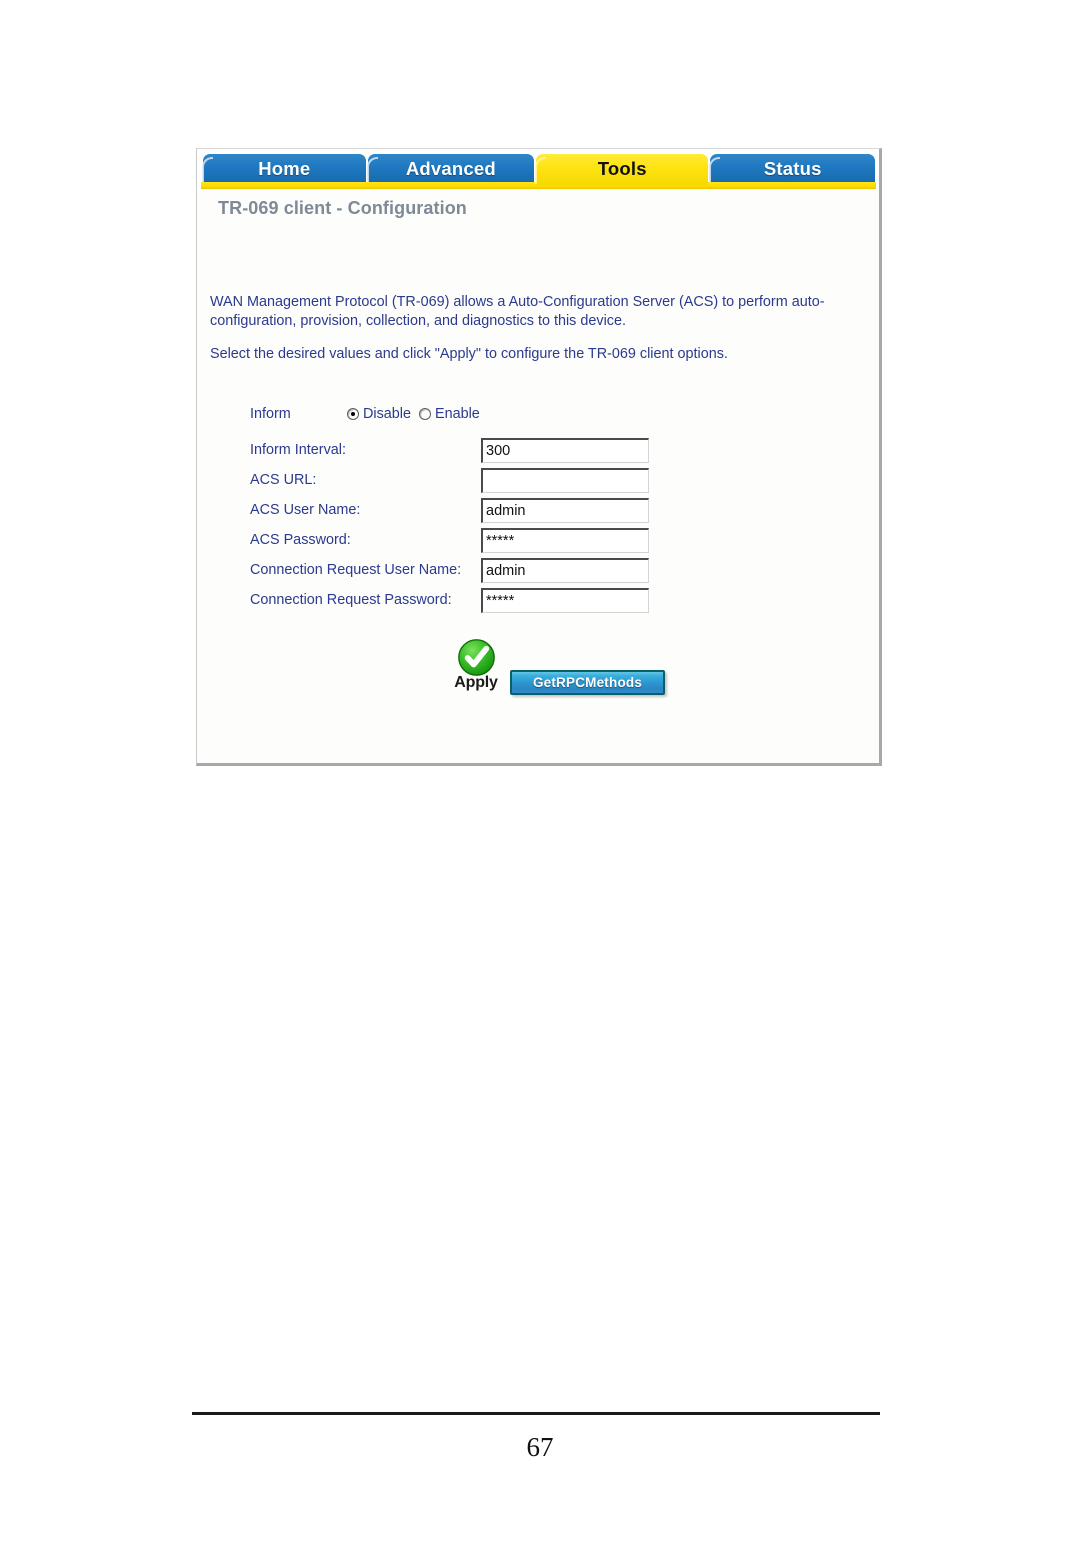  I want to click on connection-request-username-control, so click(565, 570).